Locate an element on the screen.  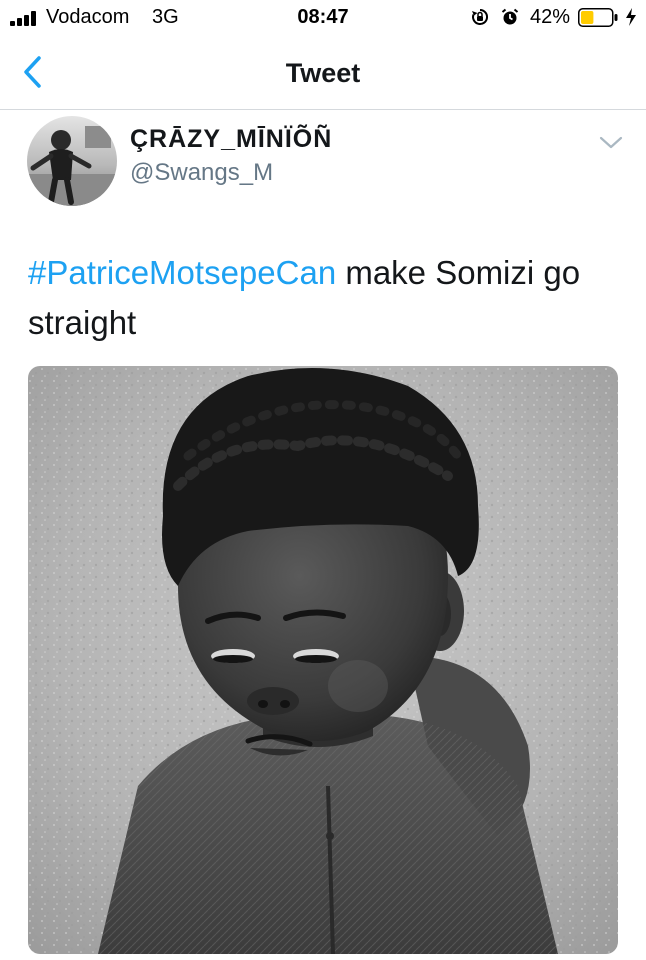
avatar-photo is located at coordinates (72, 161).